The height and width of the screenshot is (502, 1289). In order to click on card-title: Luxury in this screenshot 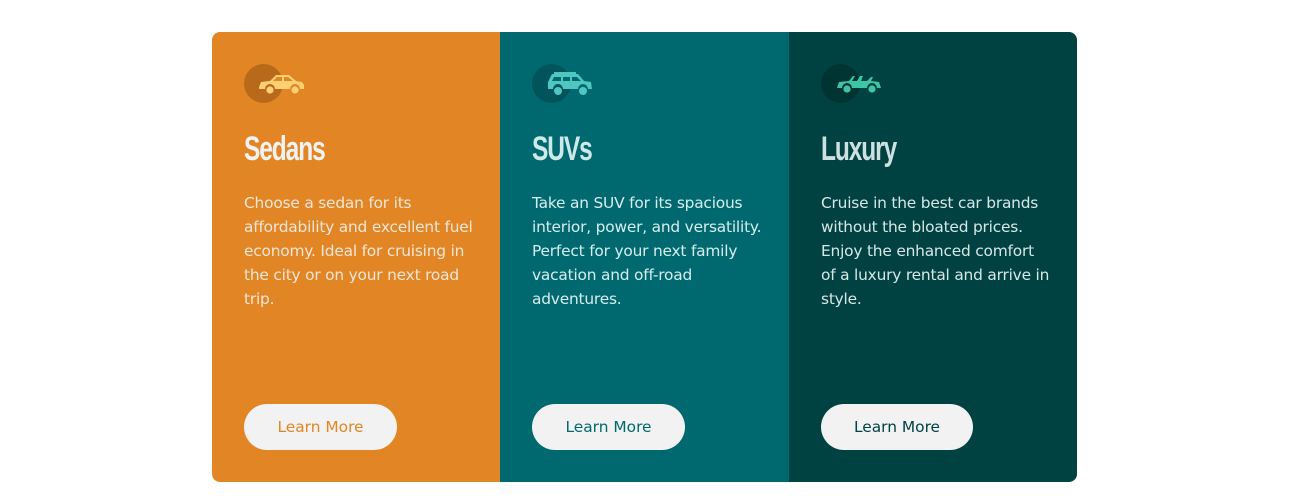, I will do `click(859, 149)`.